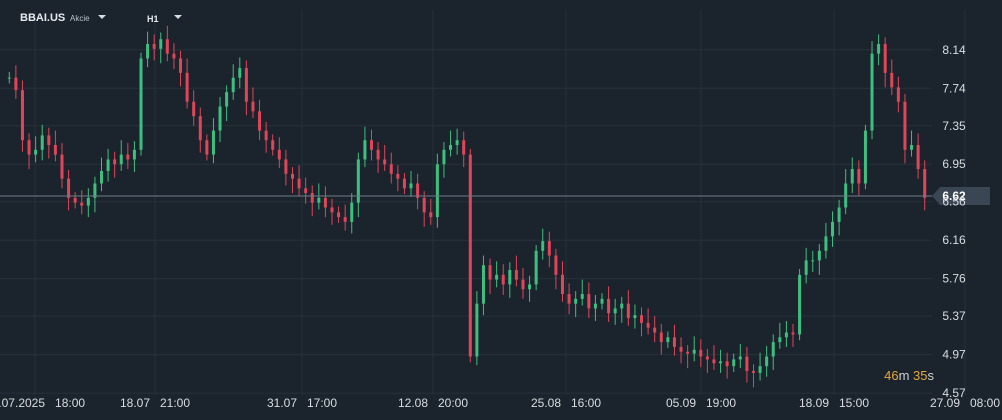  Describe the element at coordinates (42, 403) in the screenshot. I see `x-tick-label: 08.07.202518:00` at that location.